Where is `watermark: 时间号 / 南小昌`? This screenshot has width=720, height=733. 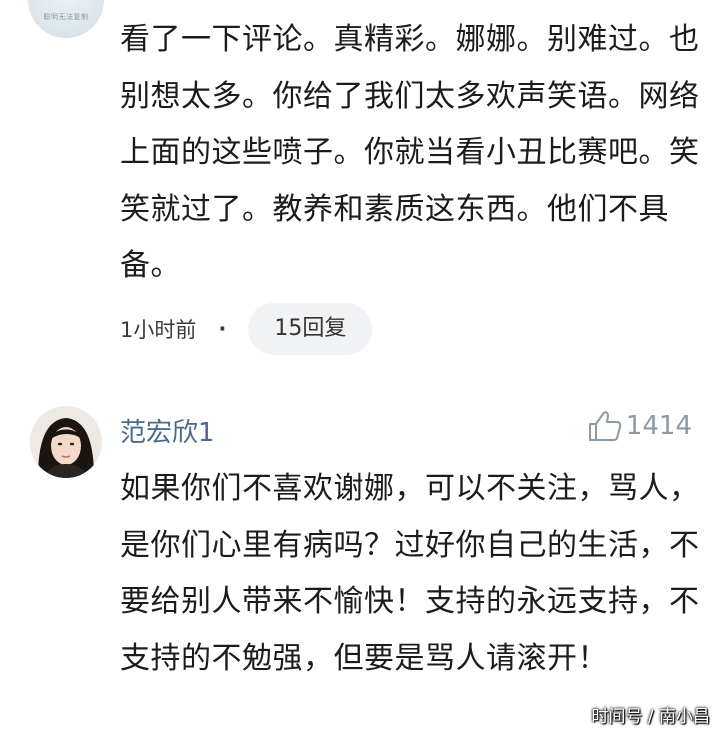
watermark: 时间号 / 南小昌 is located at coordinates (650, 717).